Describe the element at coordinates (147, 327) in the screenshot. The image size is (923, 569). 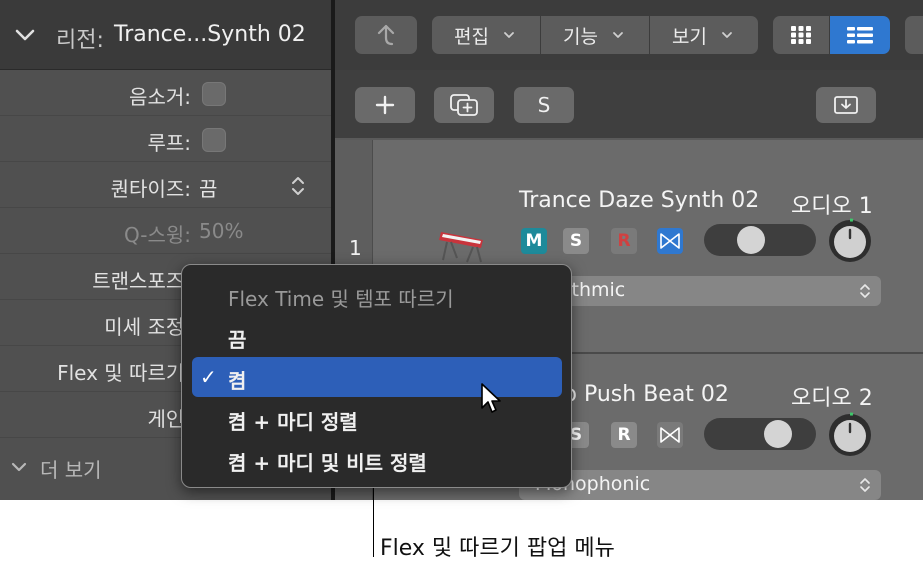
I see `fine-tune-label: 미세 조정:` at that location.